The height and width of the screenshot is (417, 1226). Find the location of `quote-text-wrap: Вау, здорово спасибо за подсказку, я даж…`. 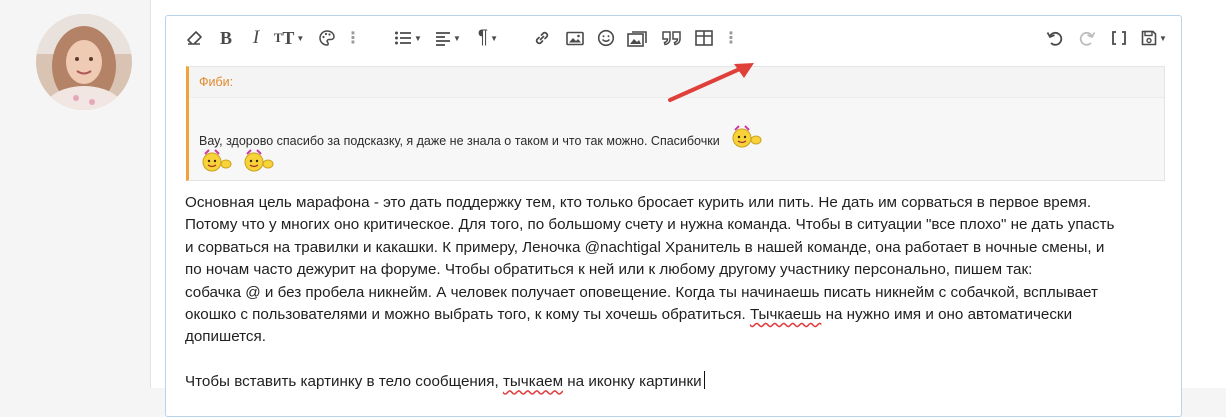

quote-text-wrap: Вау, здорово спасибо за подсказку, я даж… is located at coordinates (481, 137).